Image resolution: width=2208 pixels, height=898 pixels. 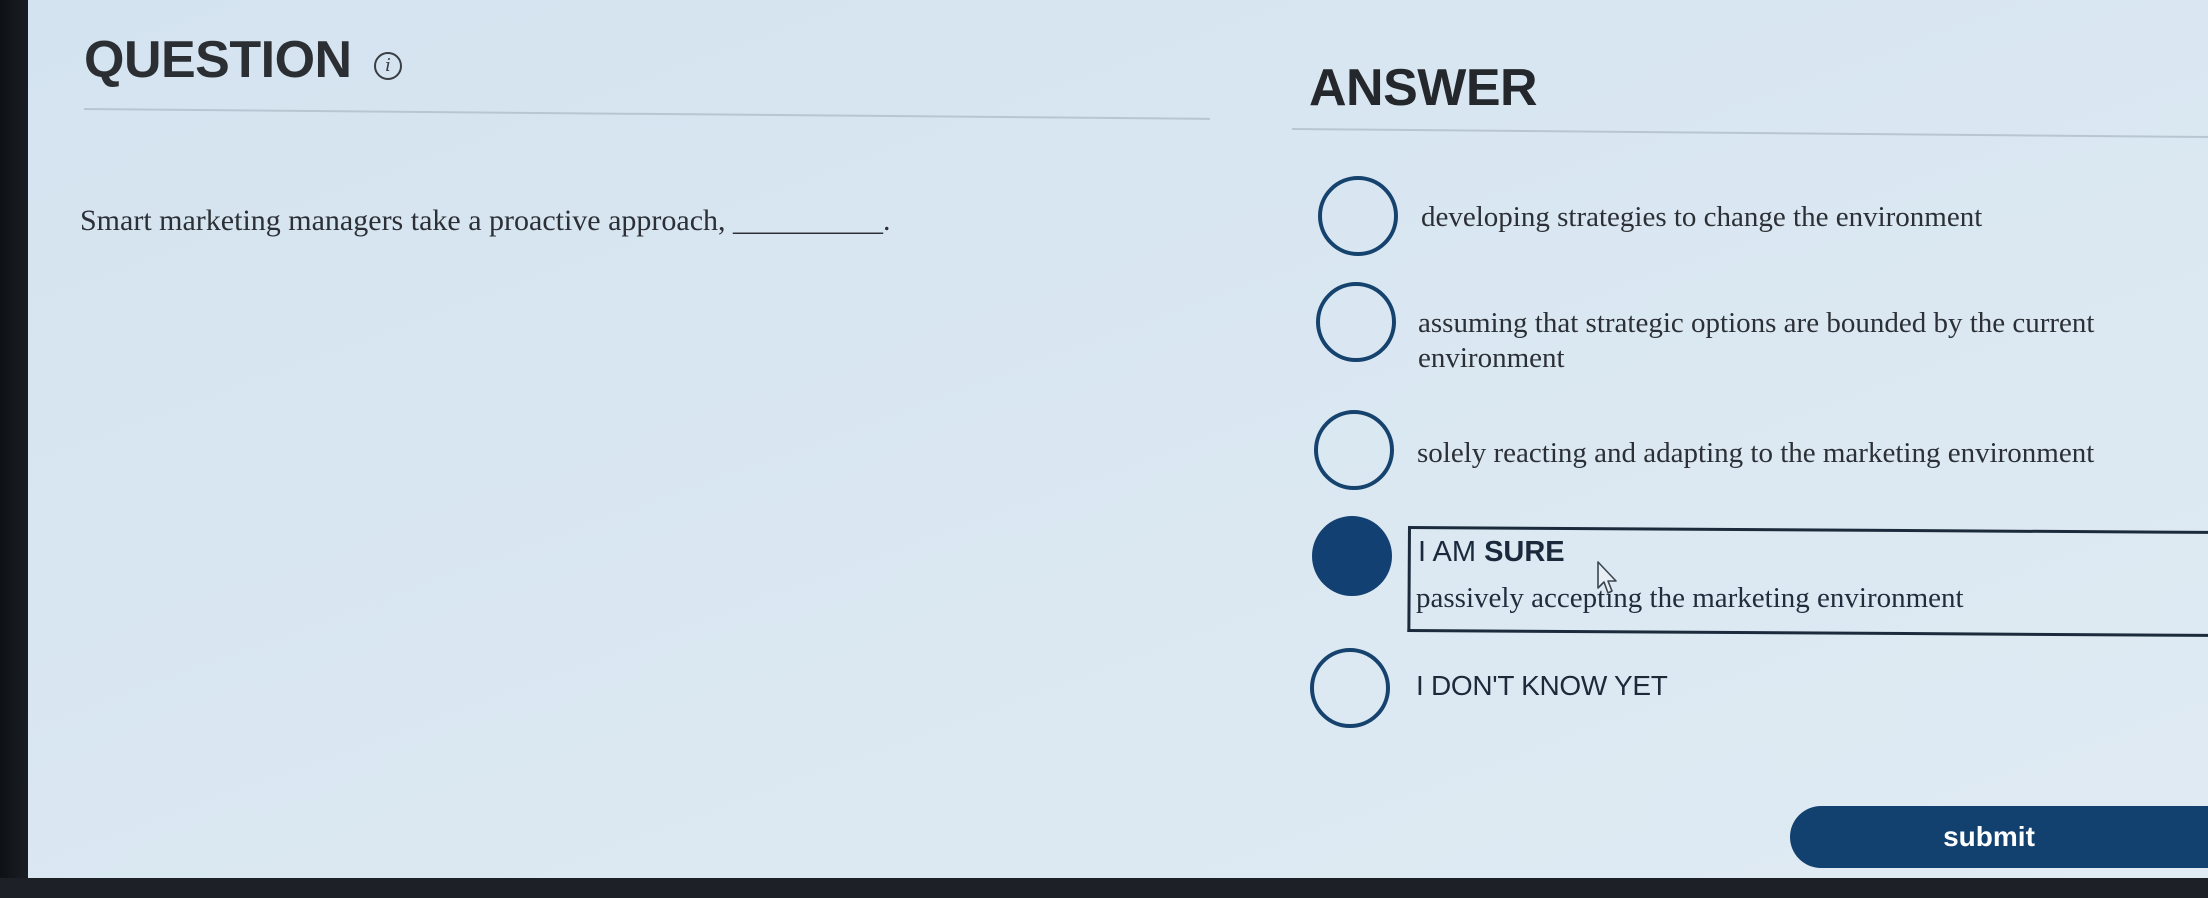 I want to click on confidence-label: I AM SURE, so click(x=1491, y=552).